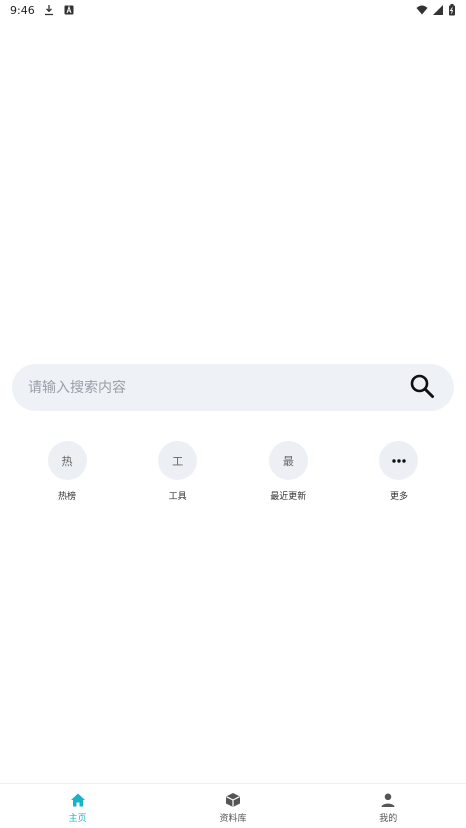 Image resolution: width=466 pixels, height=828 pixels. What do you see at coordinates (233, 800) in the screenshot?
I see `box-icon` at bounding box center [233, 800].